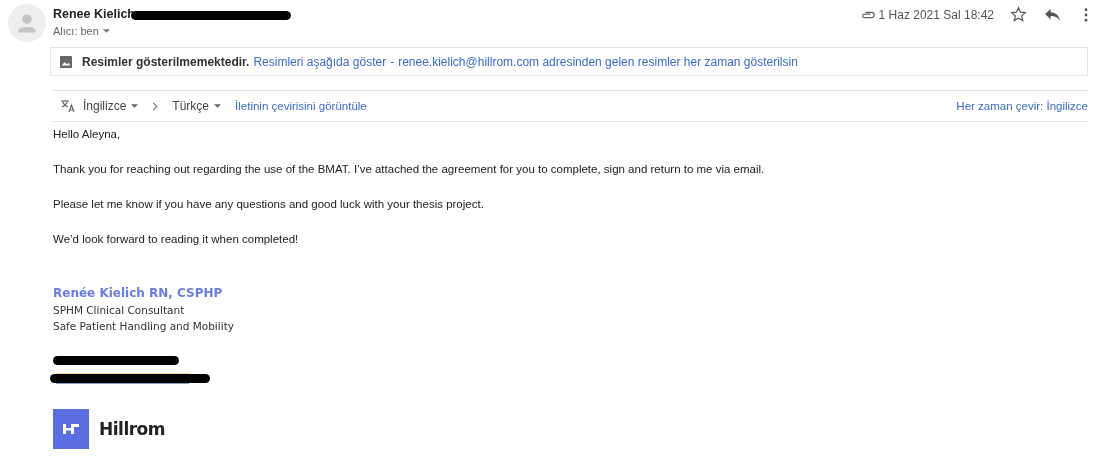 The width and height of the screenshot is (1100, 468). I want to click on translate-icon, so click(68, 106).